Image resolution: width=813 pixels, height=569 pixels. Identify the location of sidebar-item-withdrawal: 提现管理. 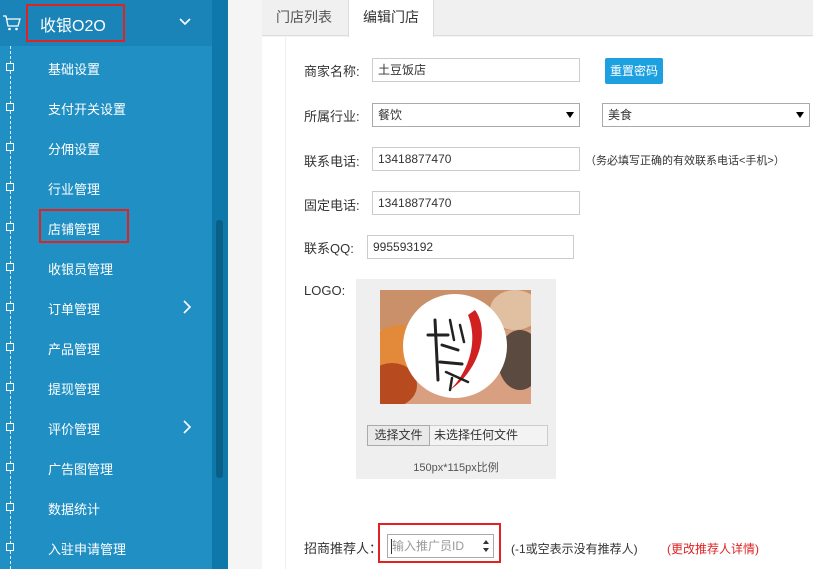
(106, 387).